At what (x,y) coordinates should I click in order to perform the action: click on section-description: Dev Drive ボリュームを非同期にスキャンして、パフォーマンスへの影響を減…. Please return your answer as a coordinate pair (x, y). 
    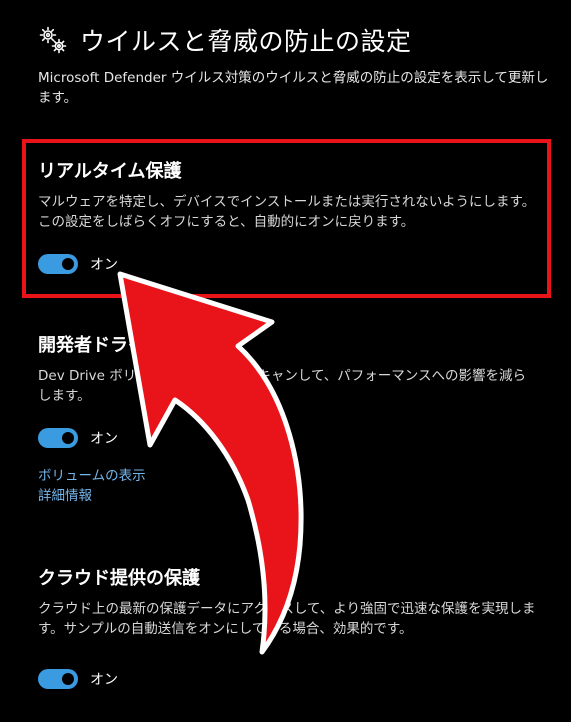
    Looking at the image, I should click on (282, 386).